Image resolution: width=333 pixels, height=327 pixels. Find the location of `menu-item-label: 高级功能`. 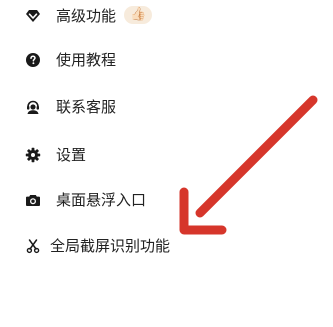

menu-item-label: 高级功能 is located at coordinates (86, 16).